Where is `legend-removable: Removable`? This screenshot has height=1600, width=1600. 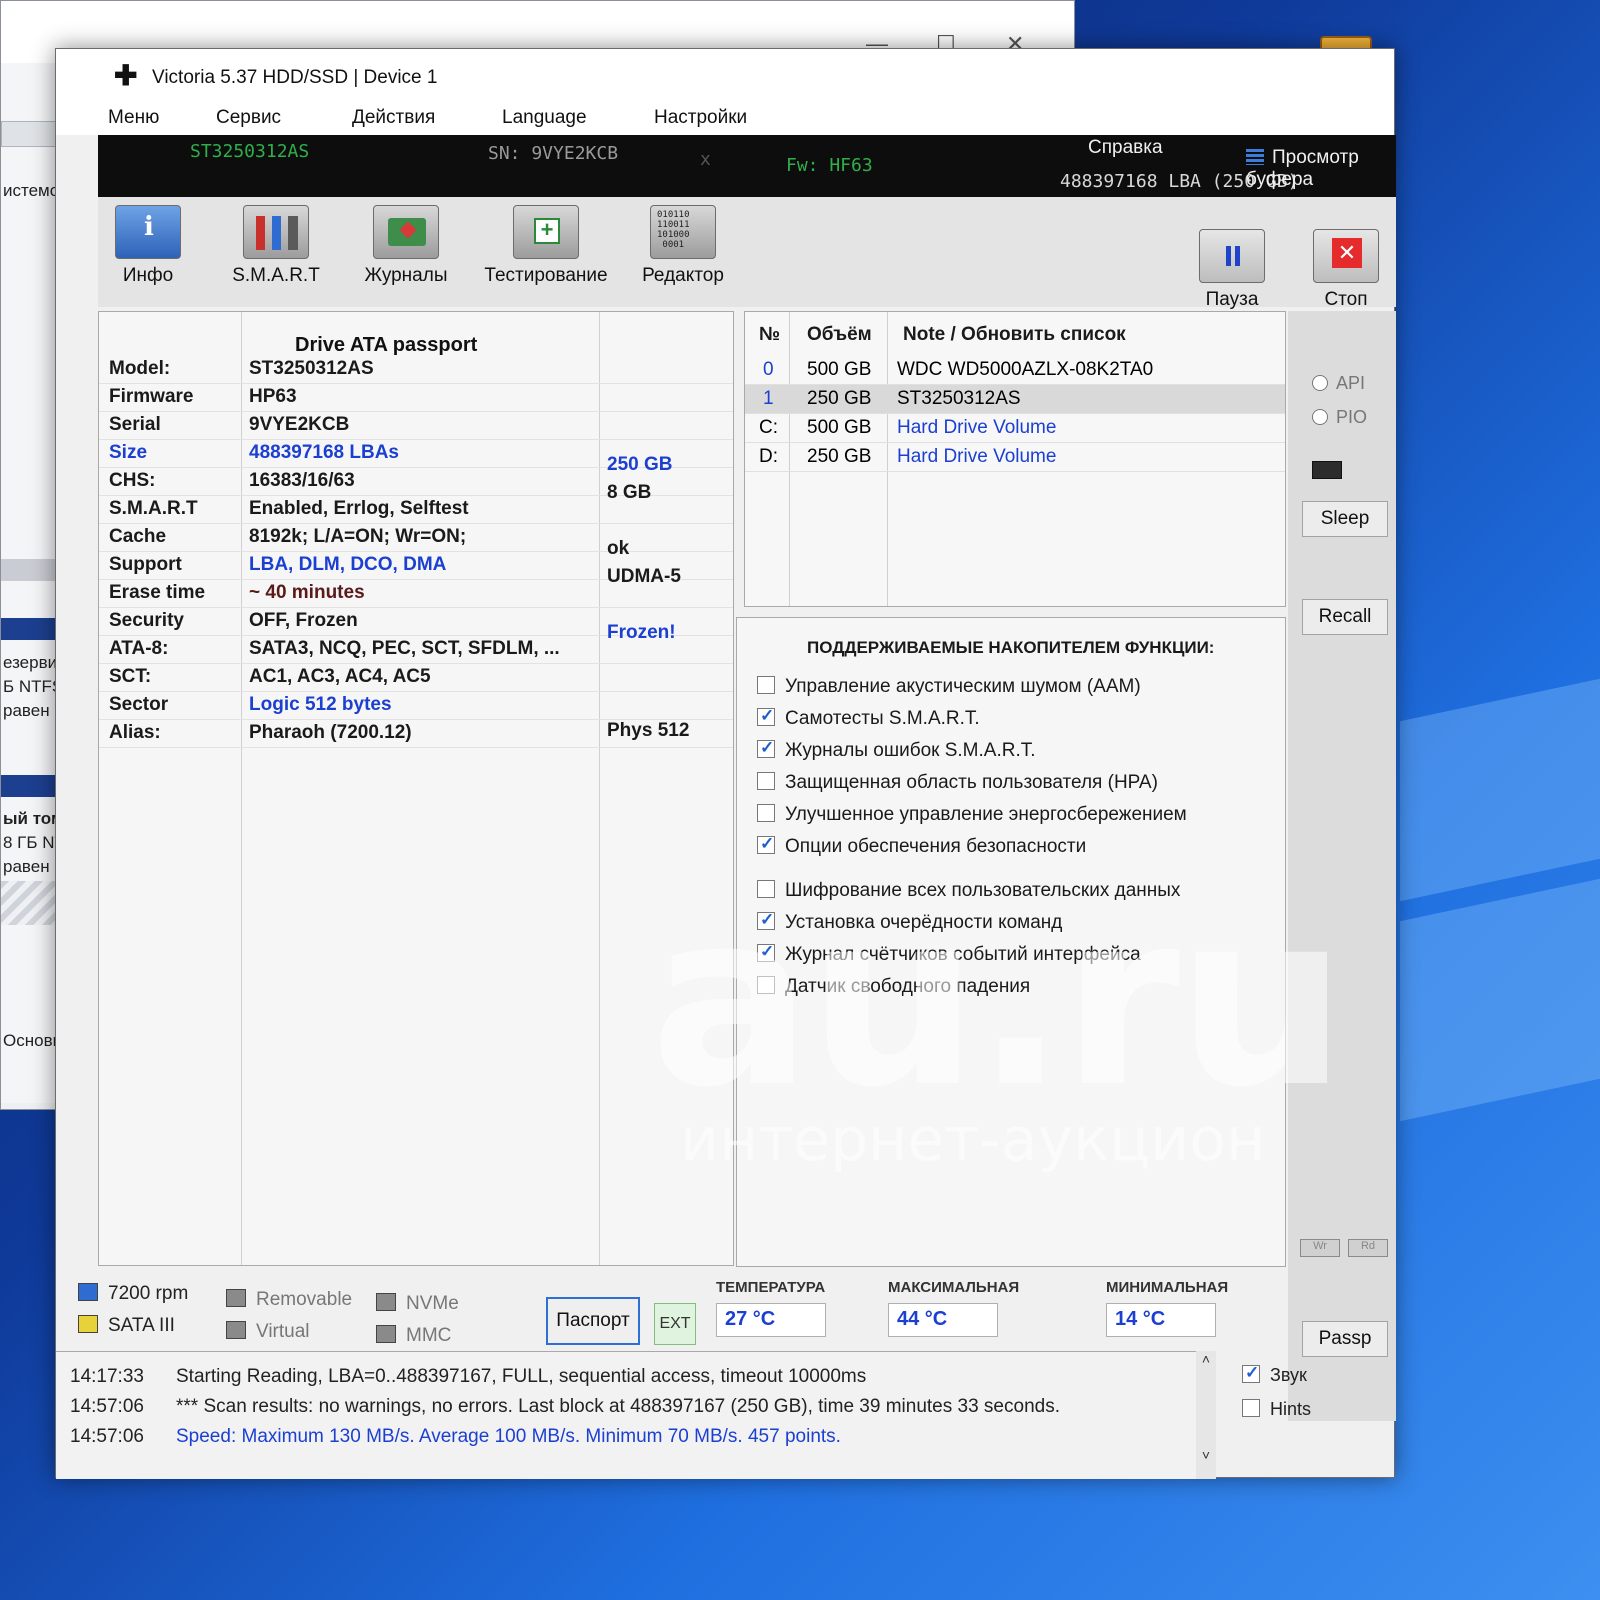 legend-removable: Removable is located at coordinates (289, 1300).